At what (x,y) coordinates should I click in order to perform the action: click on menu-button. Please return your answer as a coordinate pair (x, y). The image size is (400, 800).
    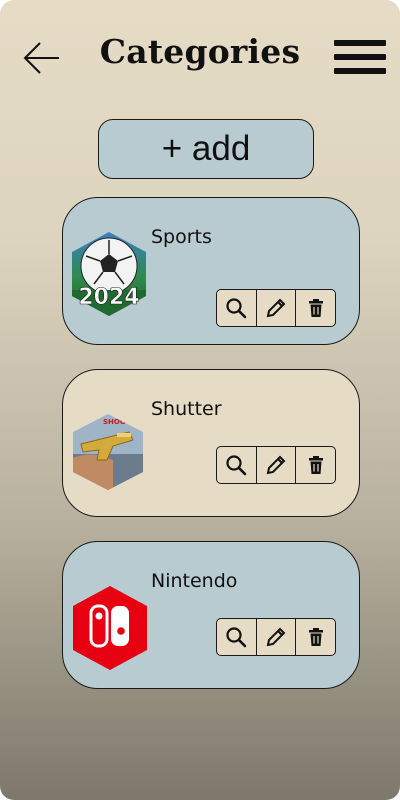
    Looking at the image, I should click on (361, 58).